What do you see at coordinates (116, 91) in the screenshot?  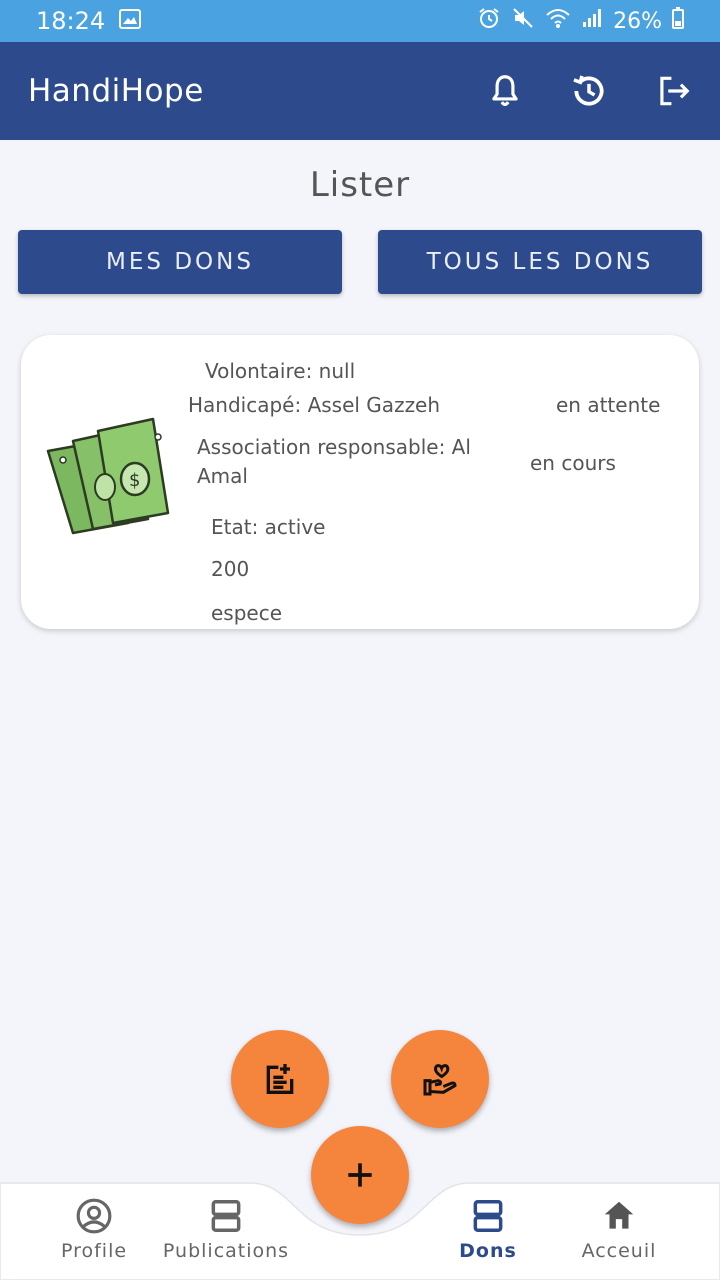 I see `app-title: HandiHope` at bounding box center [116, 91].